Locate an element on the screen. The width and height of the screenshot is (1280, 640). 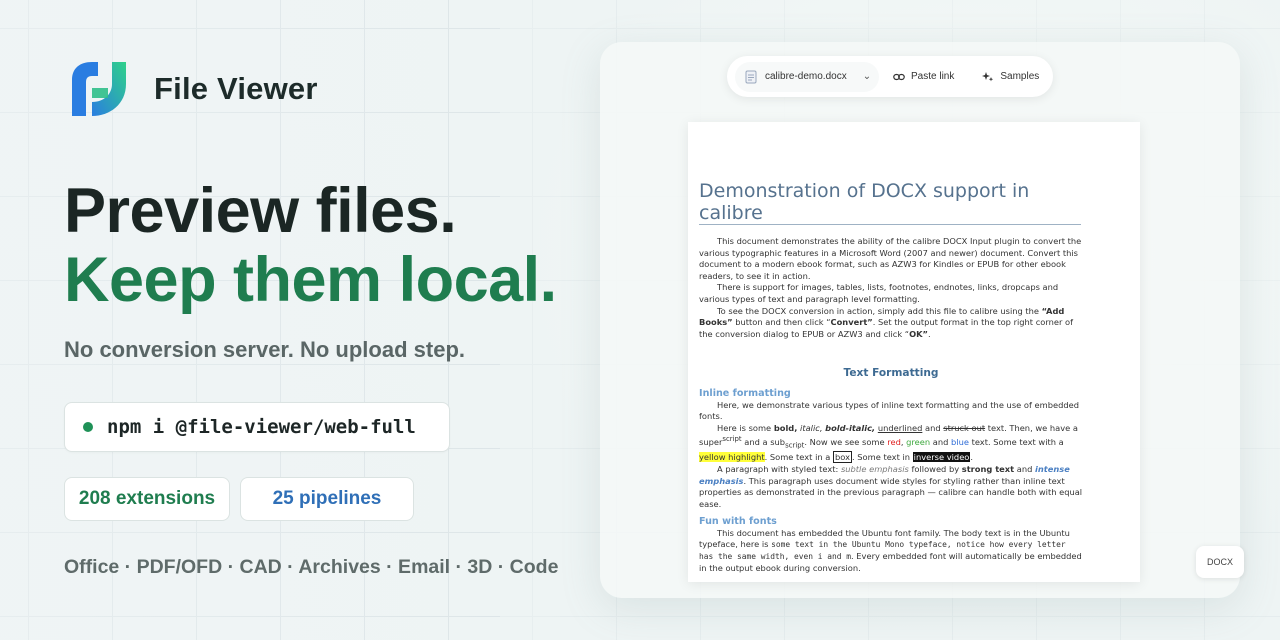
paste-link-button: Paste link is located at coordinates (923, 76).